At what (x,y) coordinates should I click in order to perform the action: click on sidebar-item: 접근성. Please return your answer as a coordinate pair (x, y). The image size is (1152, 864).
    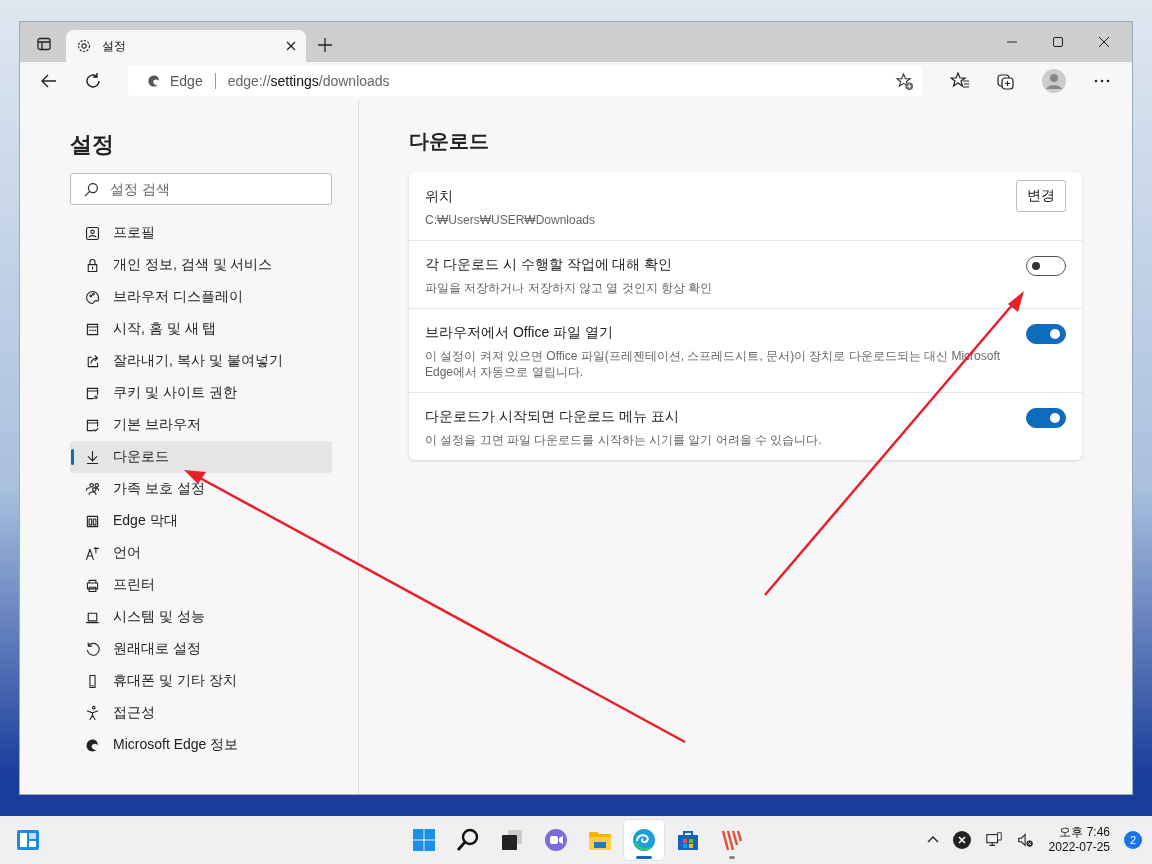
    Looking at the image, I should click on (201, 713).